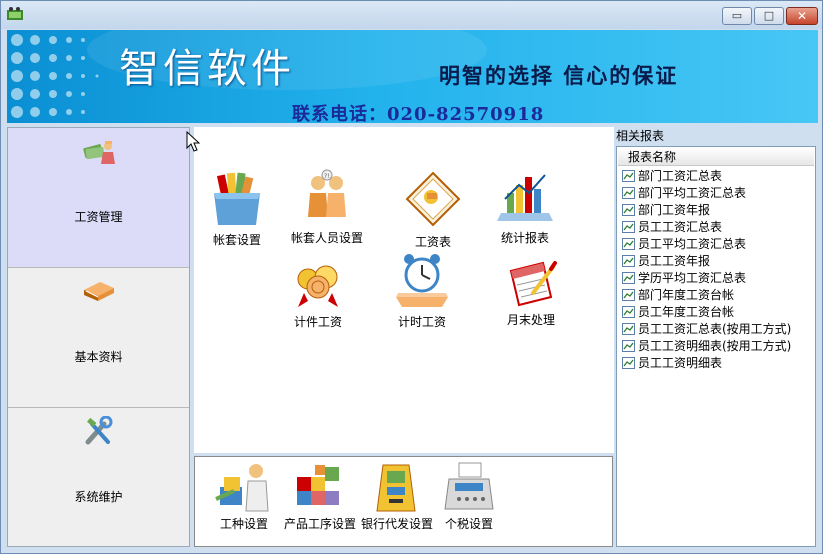 The width and height of the screenshot is (823, 554). I want to click on tile-account-staff-settings: ?! 帐套人员设置, so click(327, 207).